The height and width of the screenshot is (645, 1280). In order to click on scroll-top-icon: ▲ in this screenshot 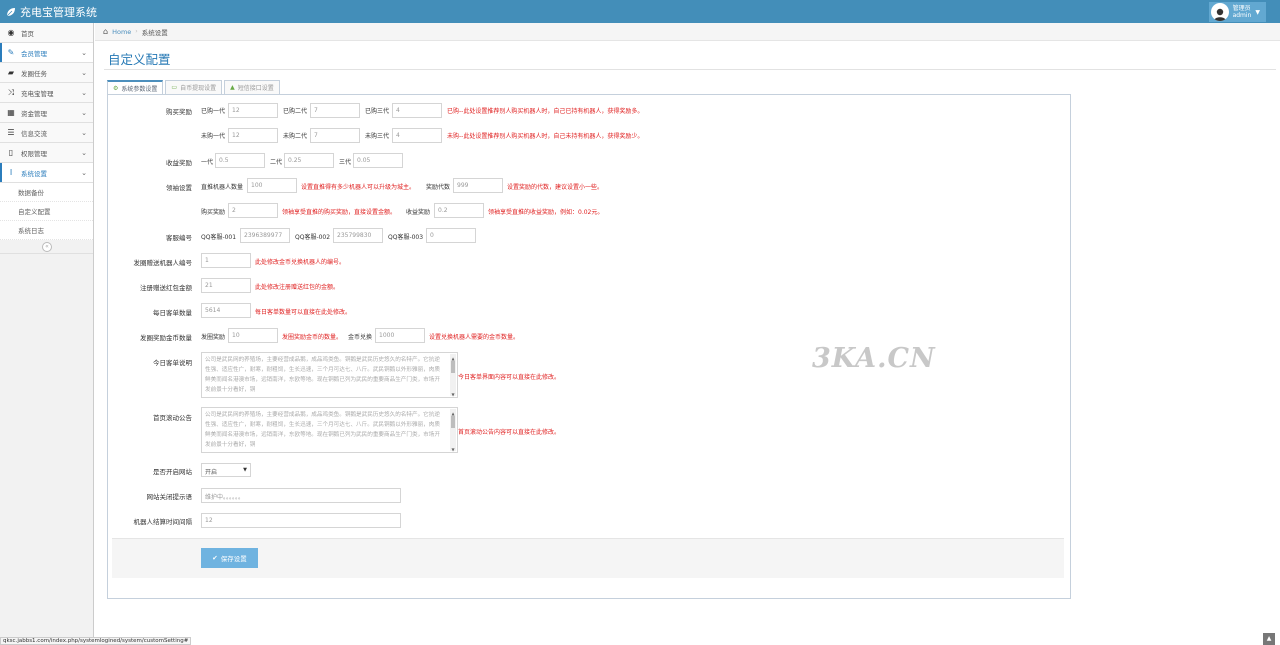, I will do `click(1269, 639)`.